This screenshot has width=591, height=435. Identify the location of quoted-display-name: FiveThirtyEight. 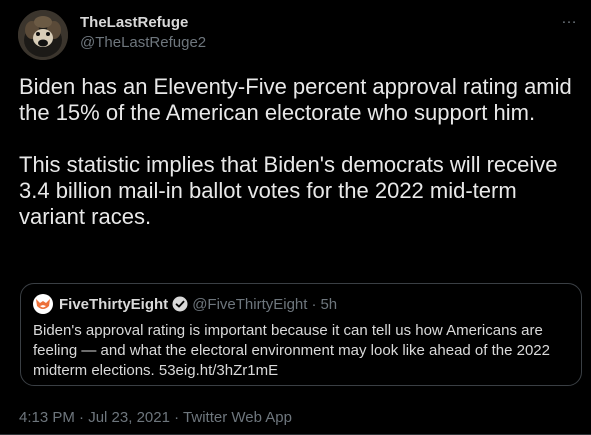
(114, 304).